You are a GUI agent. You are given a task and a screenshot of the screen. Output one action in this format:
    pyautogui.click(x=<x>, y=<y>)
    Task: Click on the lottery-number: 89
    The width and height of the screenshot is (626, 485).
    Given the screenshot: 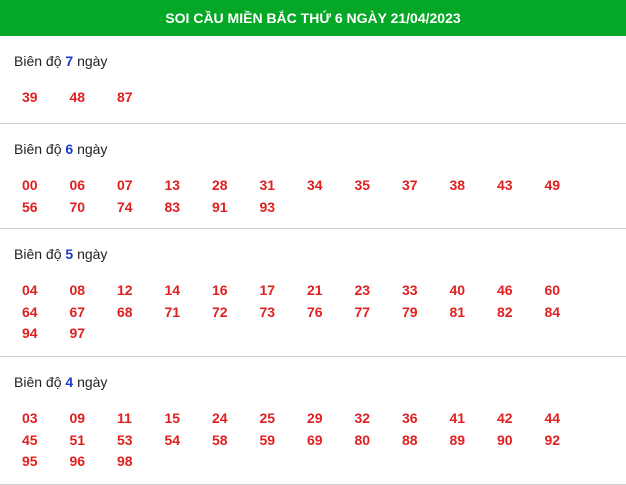 What is the action you would take?
    pyautogui.click(x=457, y=439)
    